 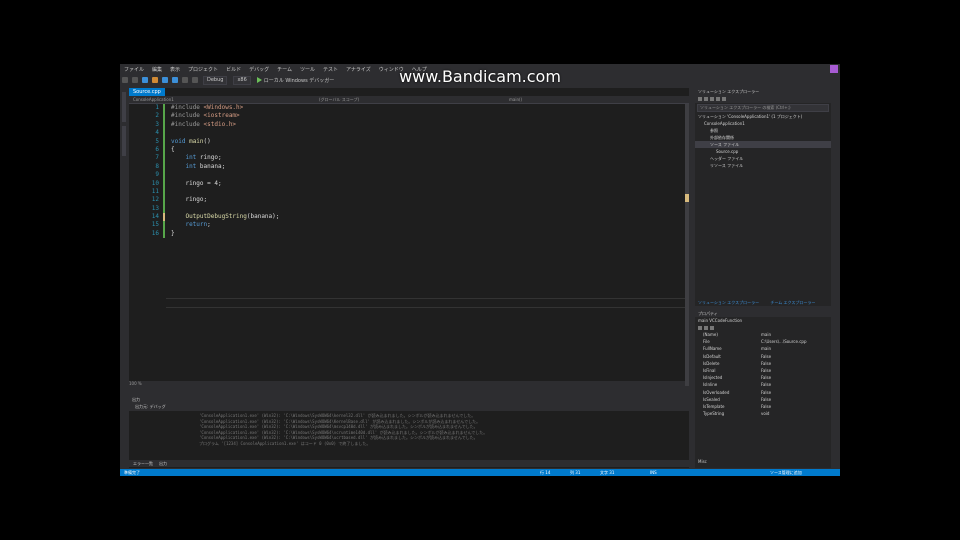 I want to click on code-text: ringo;, so click(x=189, y=200).